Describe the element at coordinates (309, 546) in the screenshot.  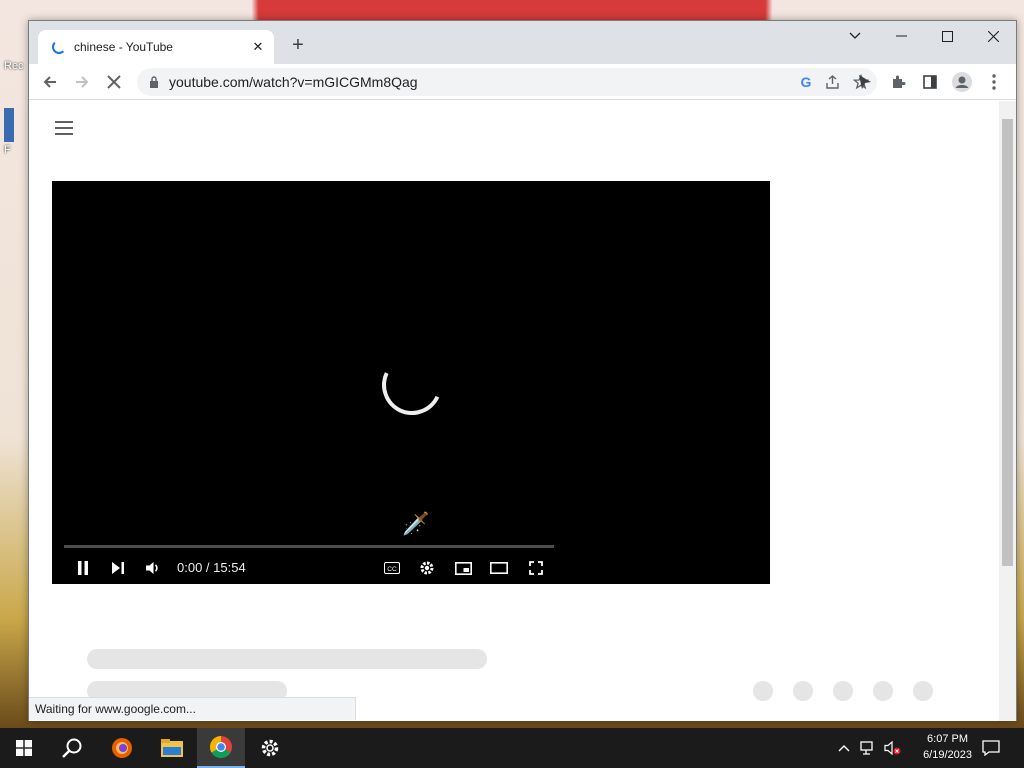
I see `progress-bar` at that location.